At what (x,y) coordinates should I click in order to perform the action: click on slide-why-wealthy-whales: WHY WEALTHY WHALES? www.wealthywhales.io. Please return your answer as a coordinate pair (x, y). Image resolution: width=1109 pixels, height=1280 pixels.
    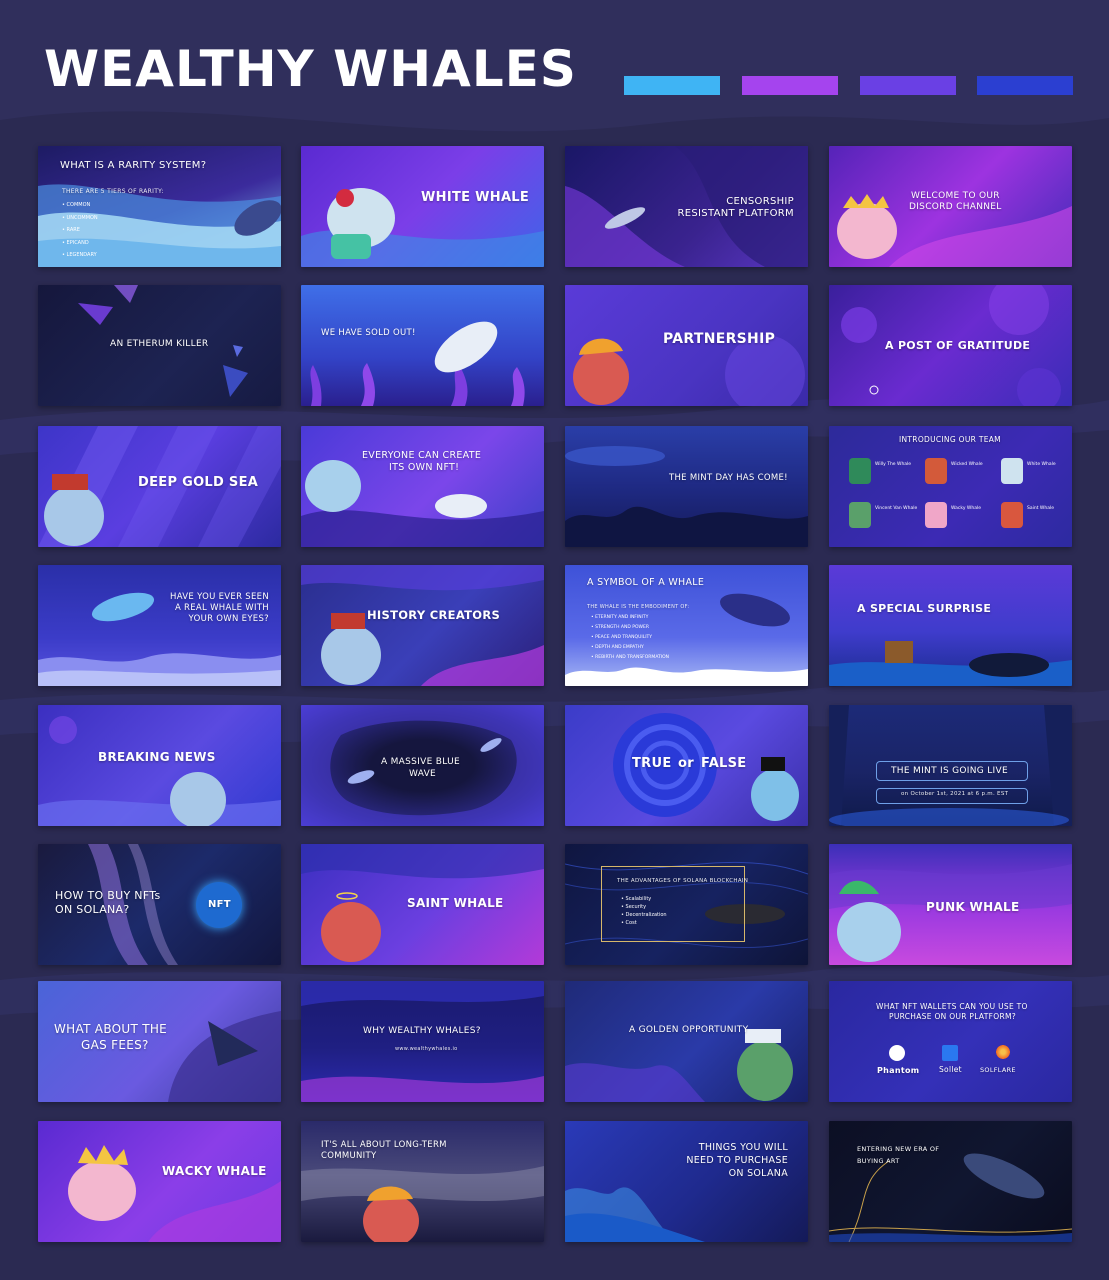
    Looking at the image, I should click on (422, 1041).